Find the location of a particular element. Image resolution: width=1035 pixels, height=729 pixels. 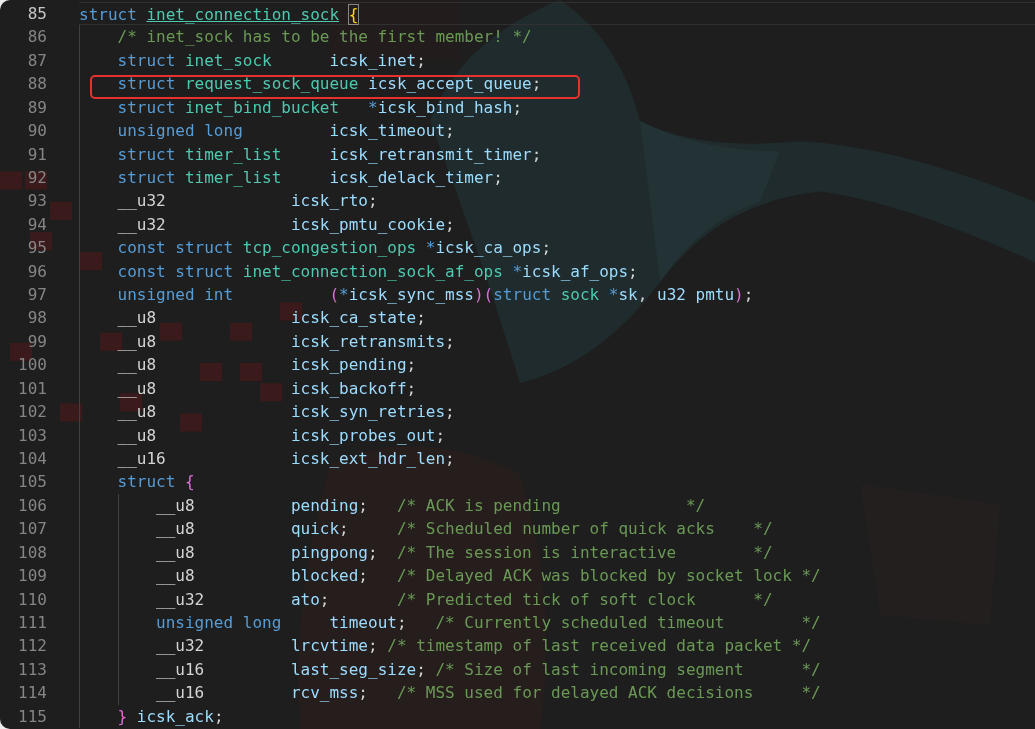

line-number: 106 is located at coordinates (32, 505).